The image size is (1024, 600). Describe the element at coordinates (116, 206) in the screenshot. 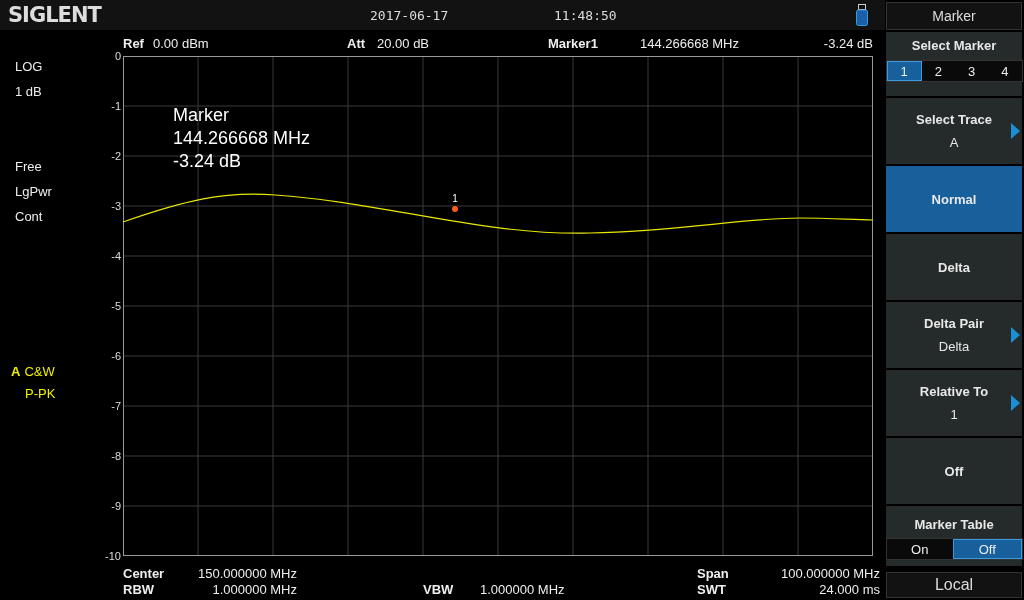

I see `axis-tick-label: -3` at that location.